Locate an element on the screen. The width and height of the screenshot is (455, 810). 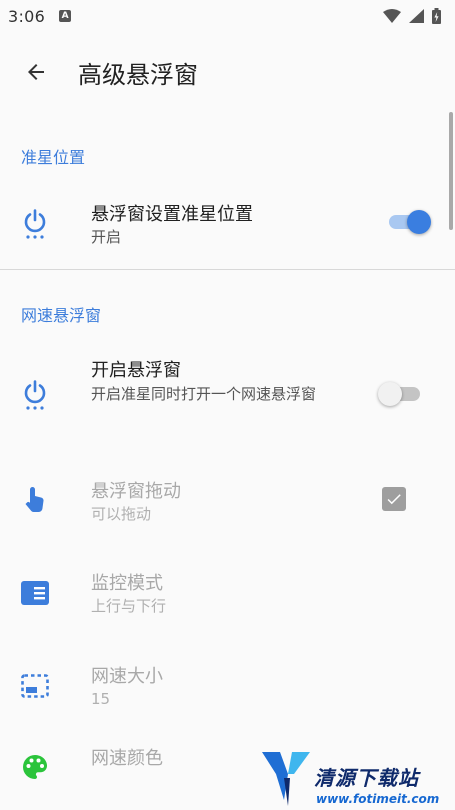
pref-title: 网速大小 is located at coordinates (127, 676).